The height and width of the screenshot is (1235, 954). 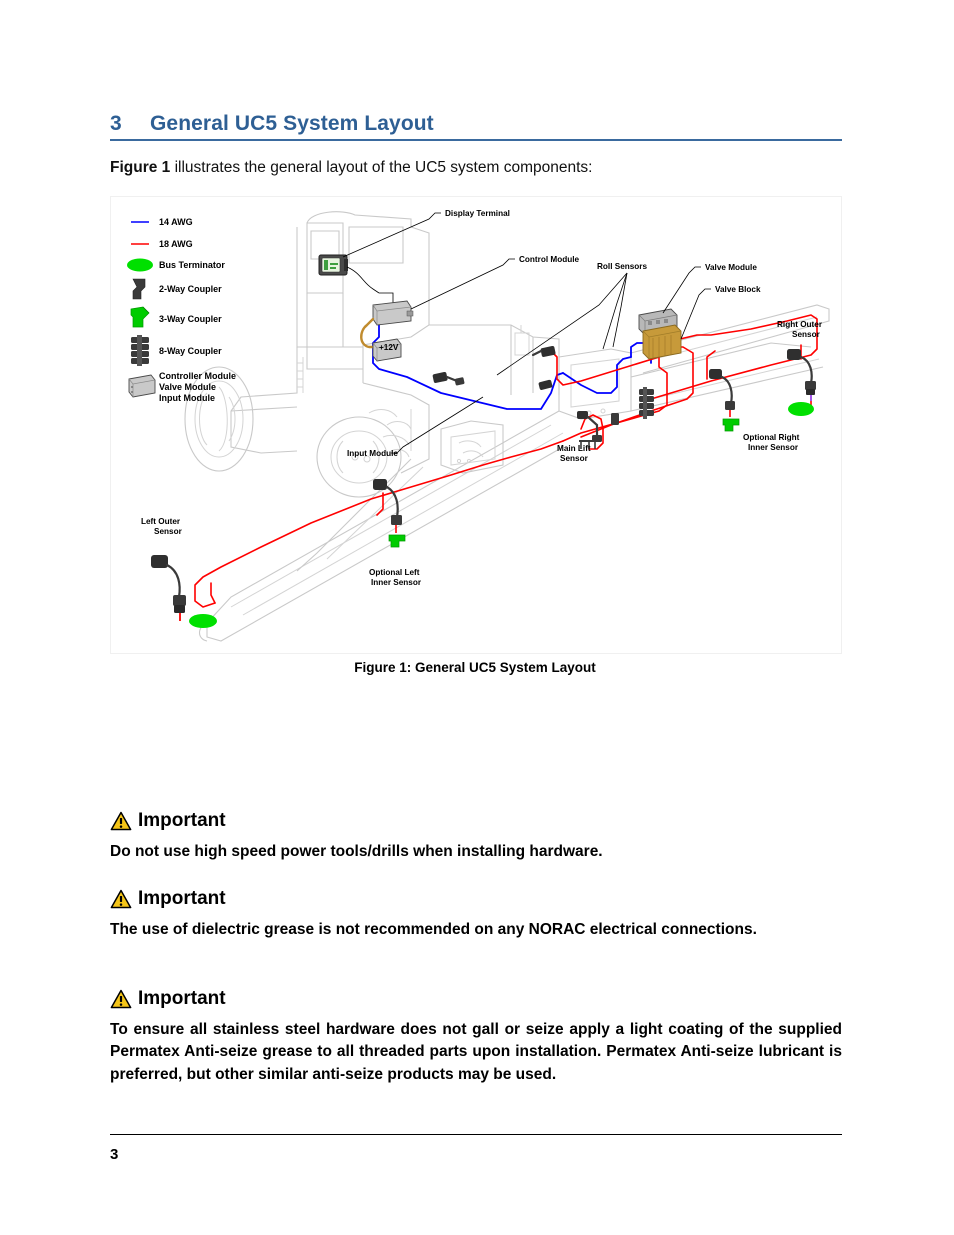 I want to click on callout-roll-sensors: Roll Sensors, so click(x=622, y=266).